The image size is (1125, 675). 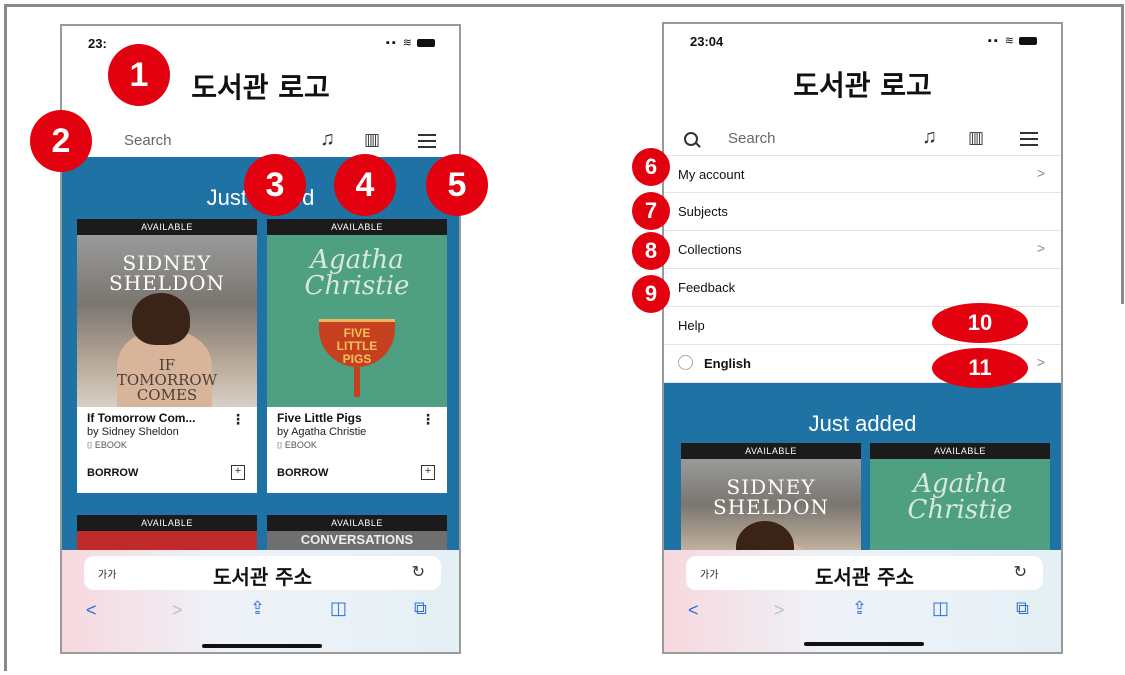 What do you see at coordinates (727, 363) in the screenshot?
I see `menu-label: English` at bounding box center [727, 363].